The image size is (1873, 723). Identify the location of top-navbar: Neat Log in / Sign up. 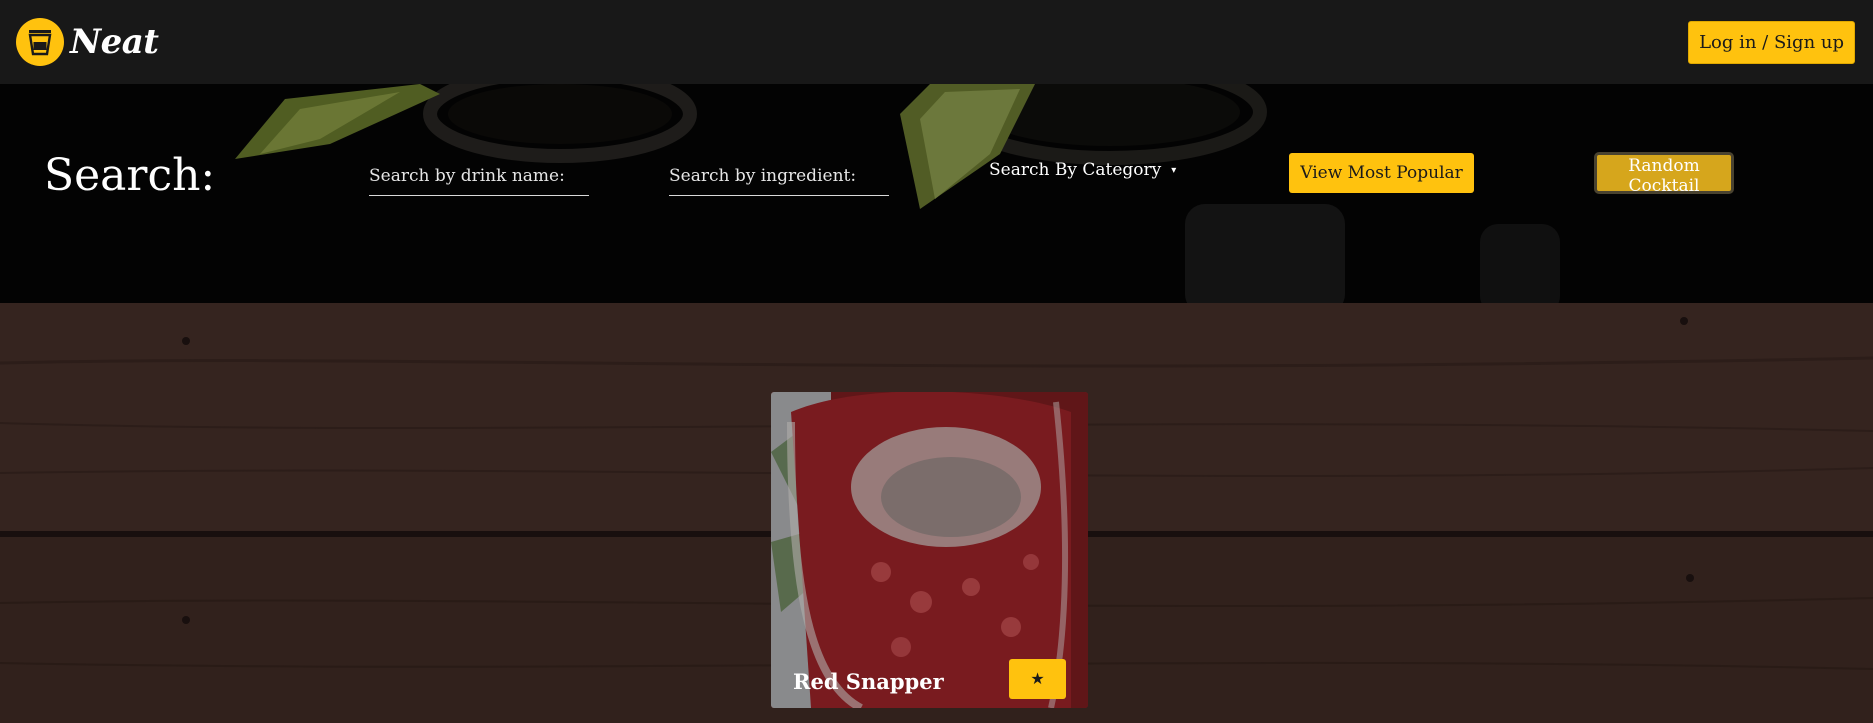
(936, 42).